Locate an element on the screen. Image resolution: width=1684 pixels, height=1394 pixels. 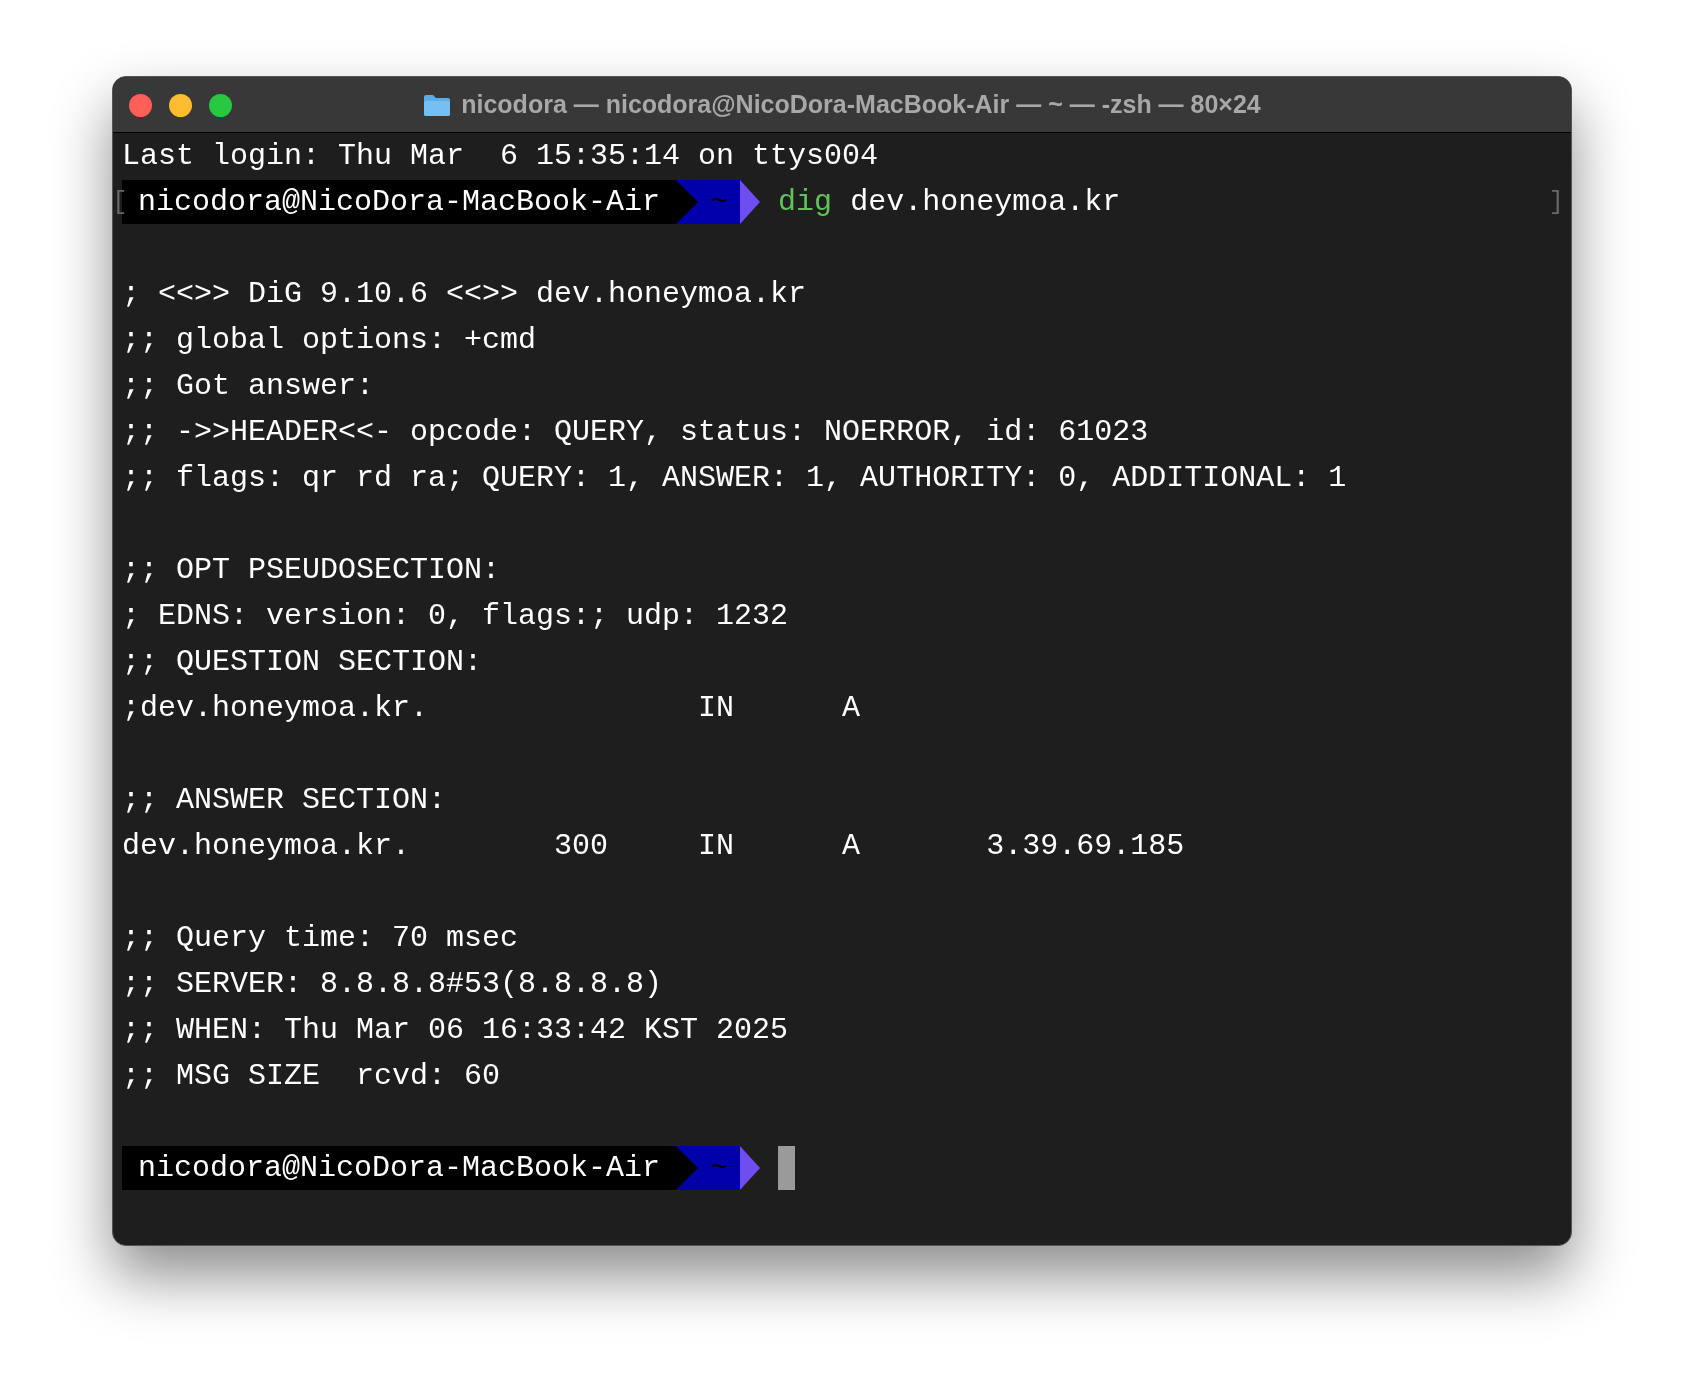
output-line: ;; Got answer: is located at coordinates (248, 386).